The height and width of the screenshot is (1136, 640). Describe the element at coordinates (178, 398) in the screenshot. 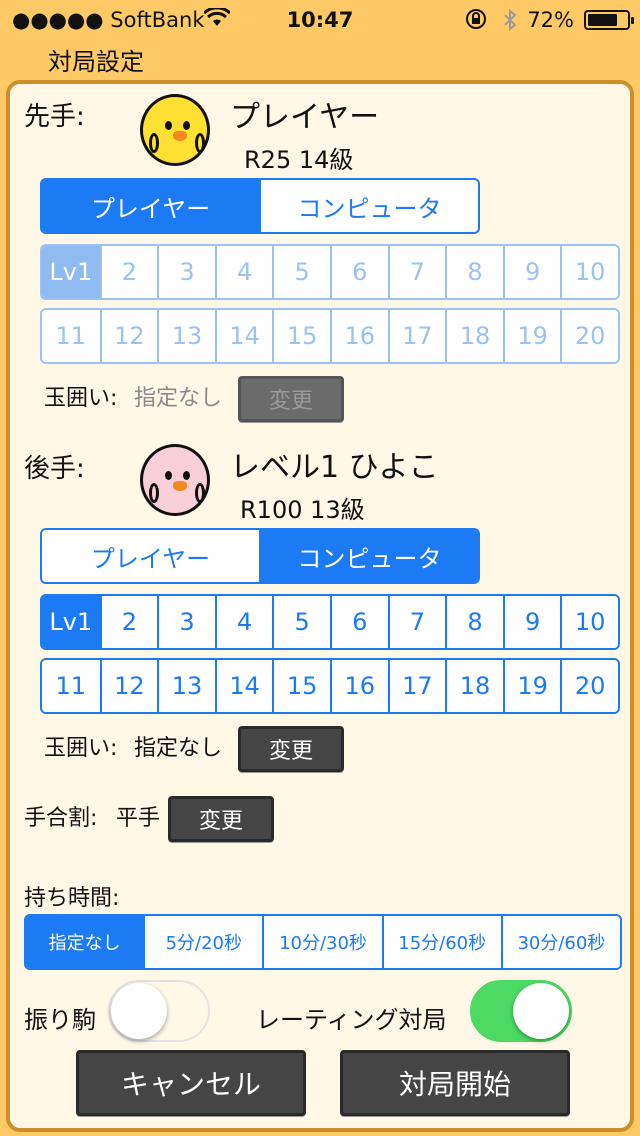

I see `sente-castle-value: 指定なし` at that location.